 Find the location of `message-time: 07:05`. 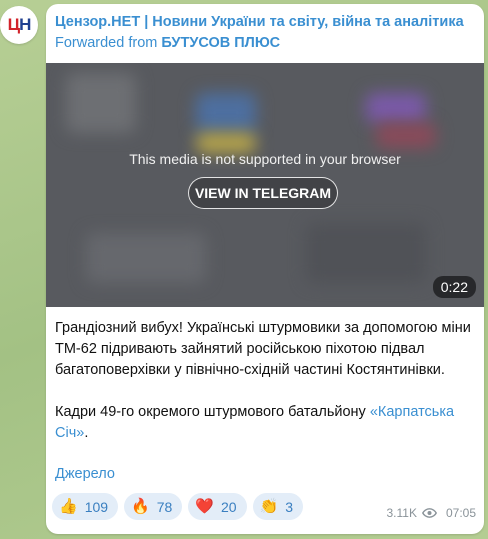

message-time: 07:05 is located at coordinates (460, 513).